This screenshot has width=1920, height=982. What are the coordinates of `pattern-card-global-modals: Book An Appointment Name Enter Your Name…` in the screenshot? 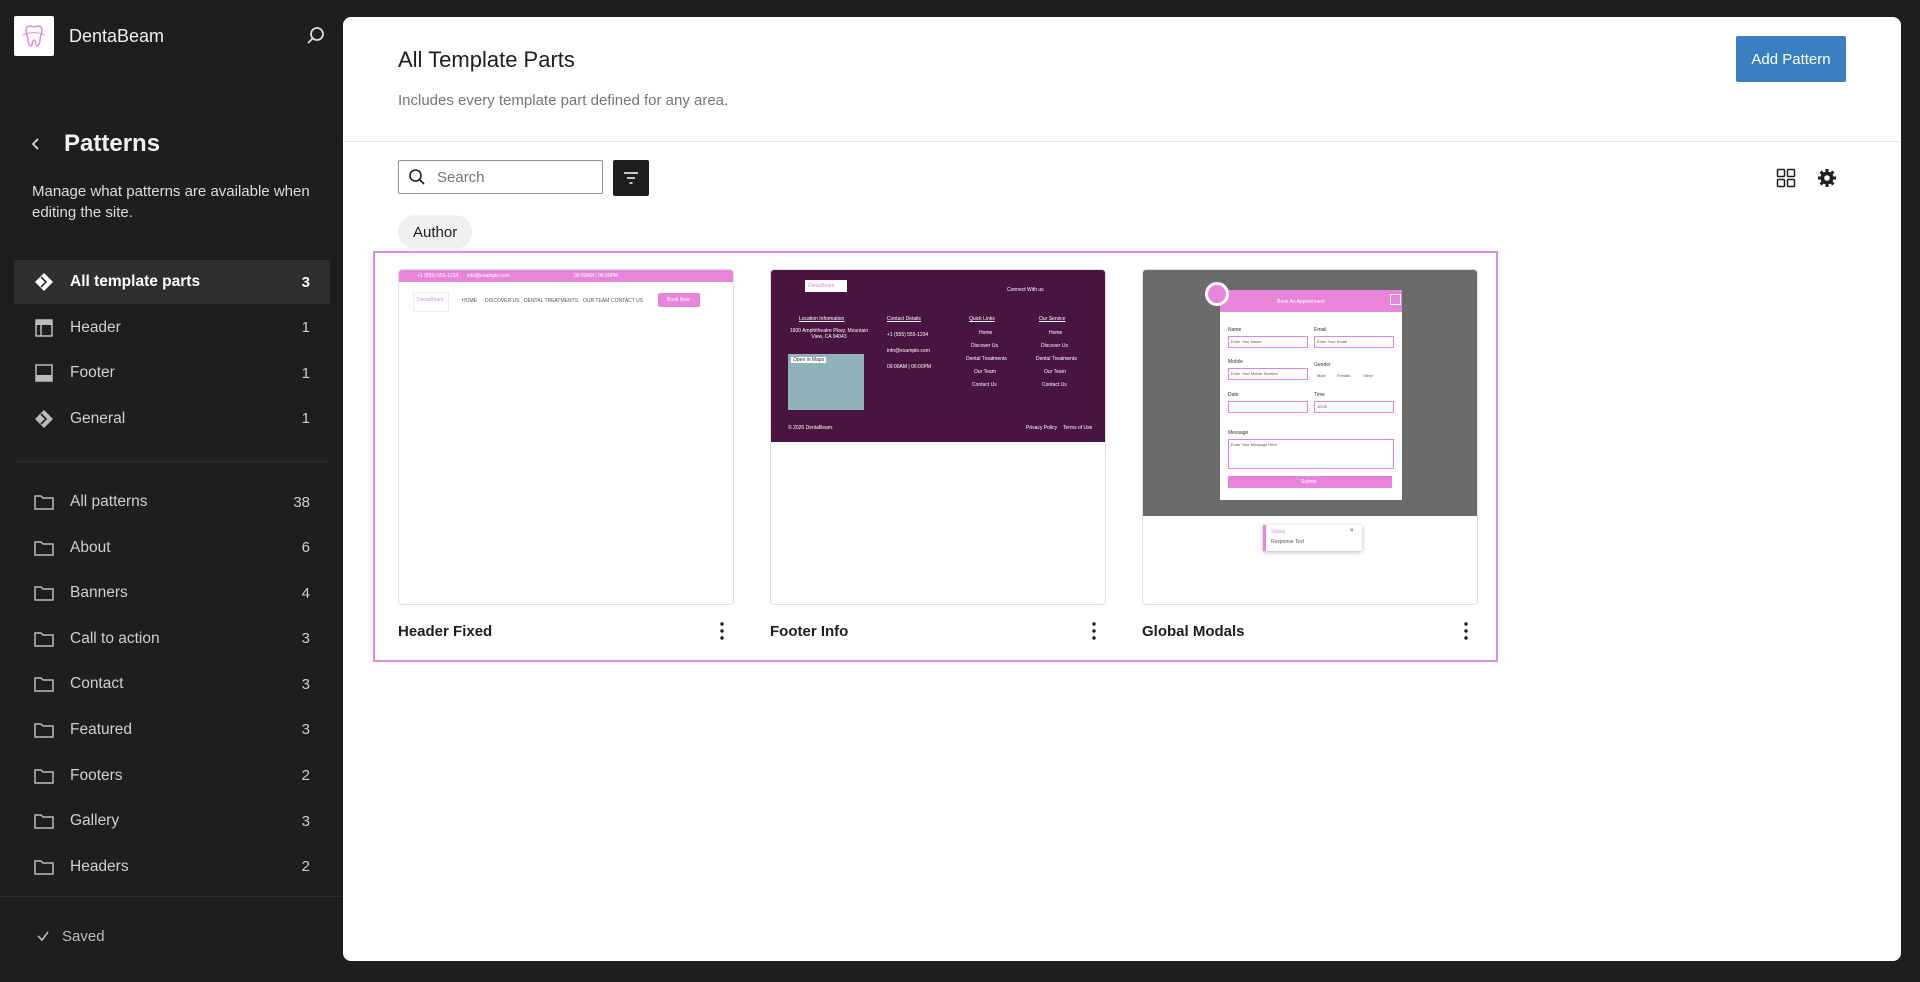 It's located at (1310, 461).